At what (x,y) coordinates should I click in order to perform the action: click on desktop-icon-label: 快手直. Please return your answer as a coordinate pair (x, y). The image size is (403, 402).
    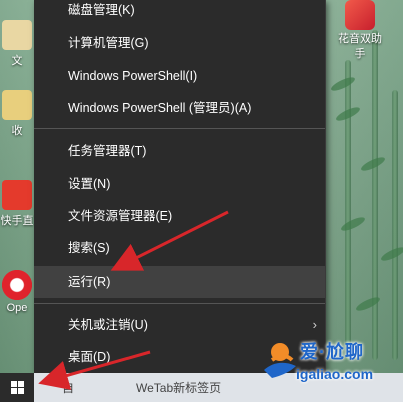
    Looking at the image, I should click on (17, 221).